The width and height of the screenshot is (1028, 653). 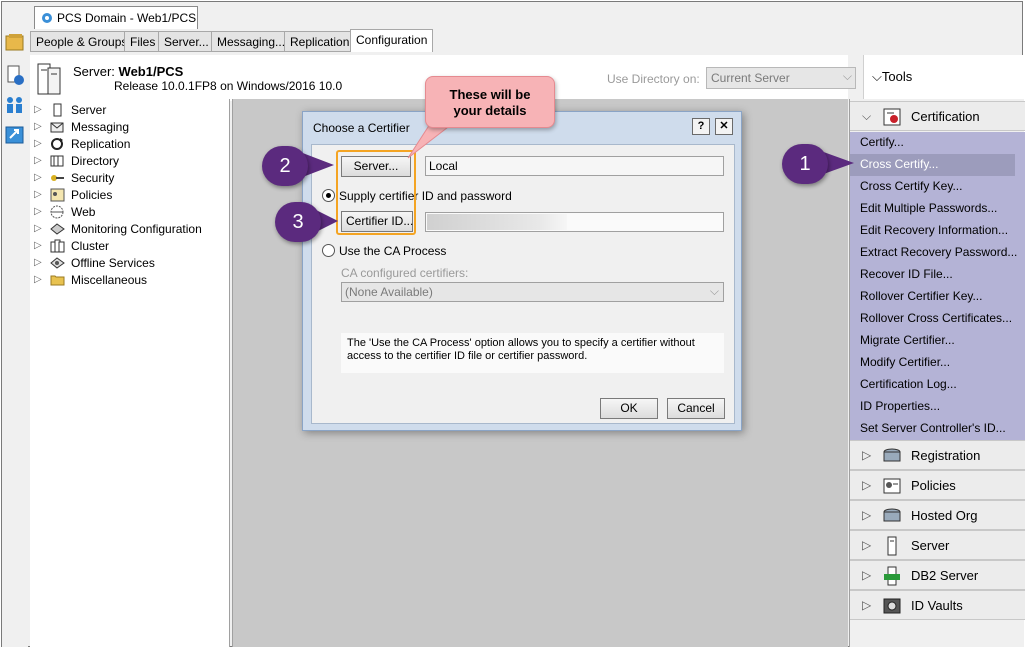 What do you see at coordinates (57, 127) in the screenshot?
I see `messaging-icon` at bounding box center [57, 127].